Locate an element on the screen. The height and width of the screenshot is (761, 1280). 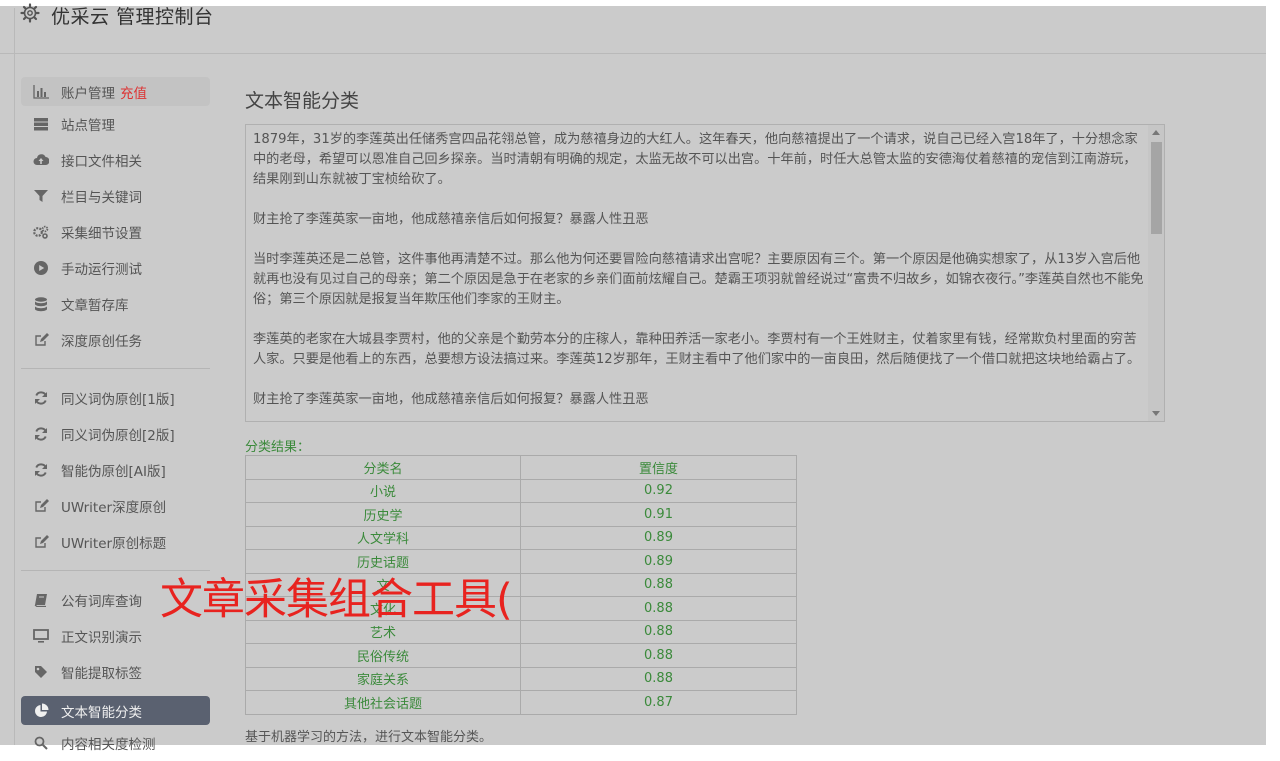
sidebar-item-label: 站点管理 is located at coordinates (88, 126).